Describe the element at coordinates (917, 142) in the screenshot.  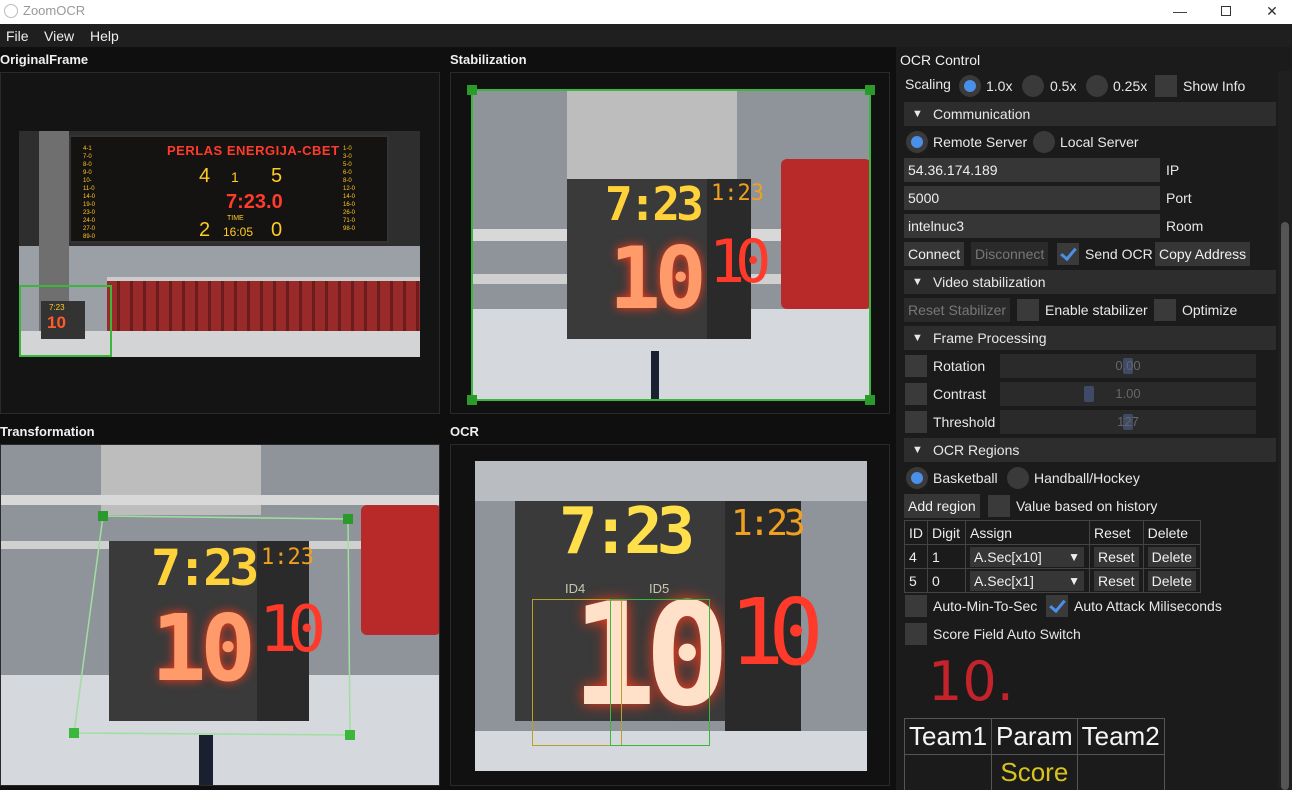
I see `remote-server-radio` at that location.